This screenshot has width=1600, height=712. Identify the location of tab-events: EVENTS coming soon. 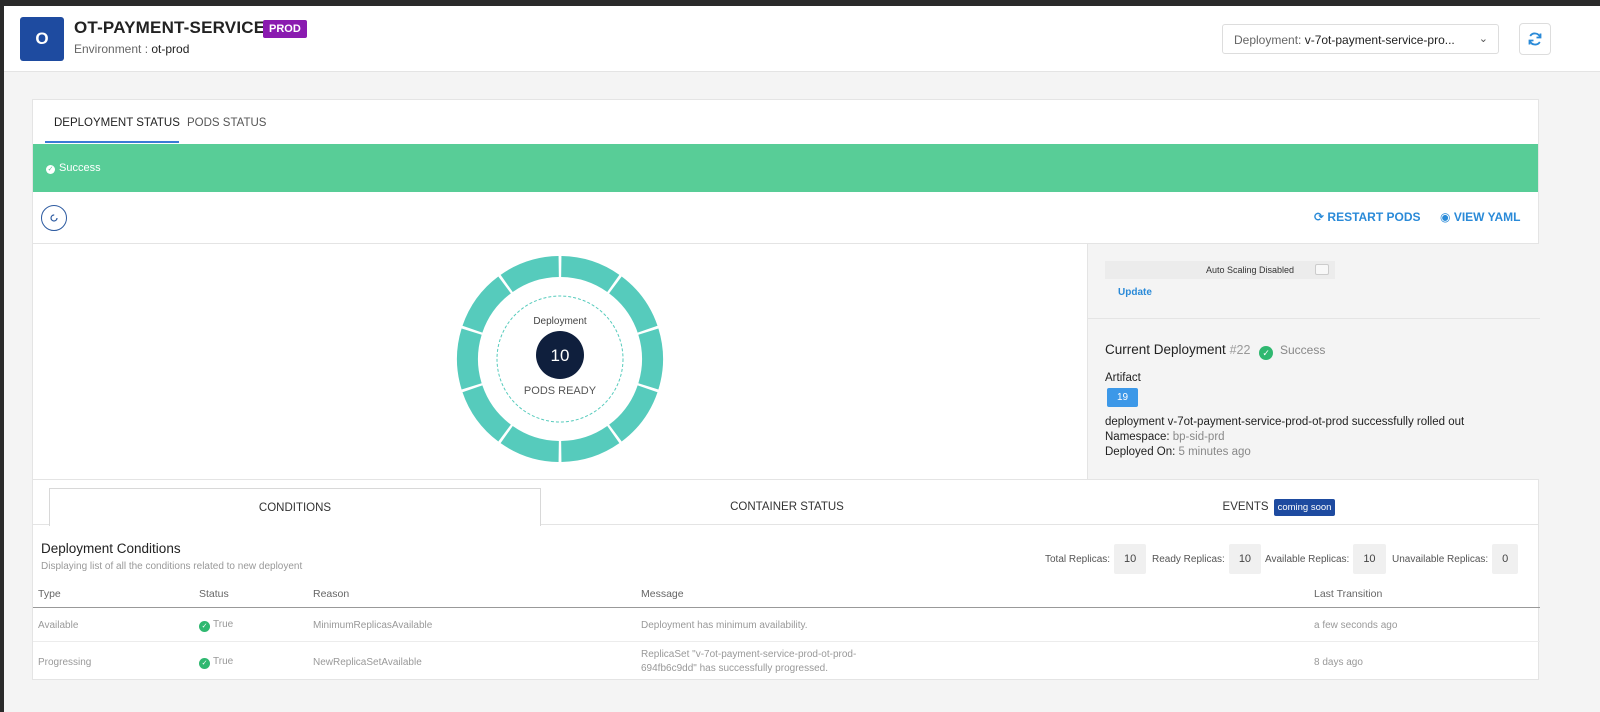
(1279, 507).